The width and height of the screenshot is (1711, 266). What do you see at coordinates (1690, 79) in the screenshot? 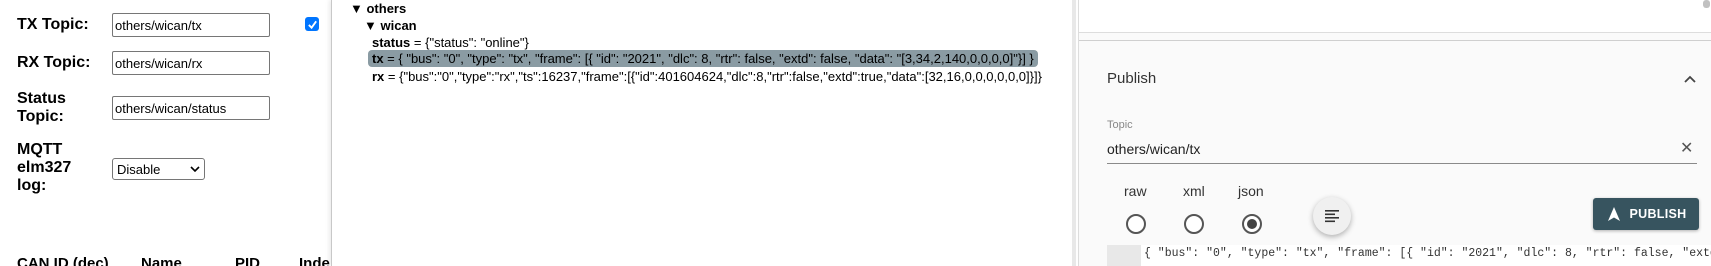
I see `chevron-up-icon` at bounding box center [1690, 79].